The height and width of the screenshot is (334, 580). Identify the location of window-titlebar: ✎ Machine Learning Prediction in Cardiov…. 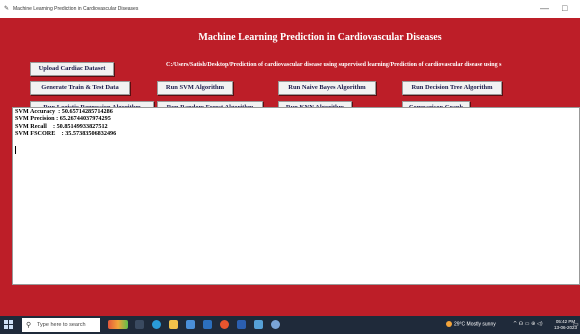
(290, 9).